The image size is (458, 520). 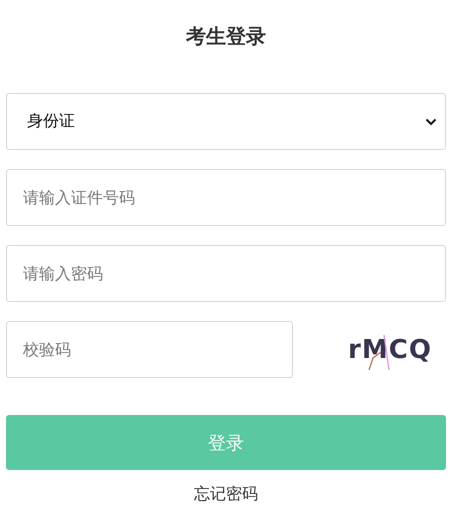 What do you see at coordinates (149, 349) in the screenshot?
I see `captcha-field: 校验码` at bounding box center [149, 349].